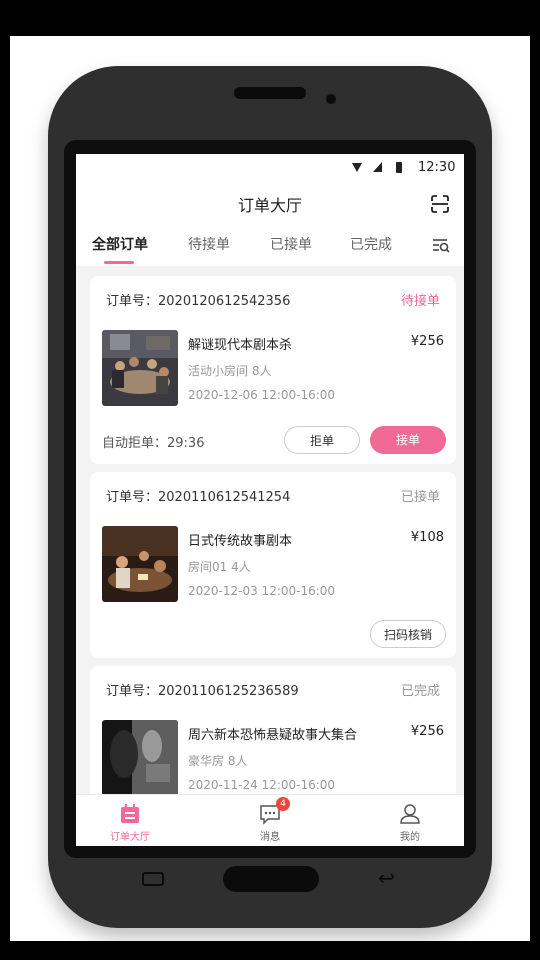  I want to click on item-time: 2020-12-06 12:00-16:00, so click(262, 395).